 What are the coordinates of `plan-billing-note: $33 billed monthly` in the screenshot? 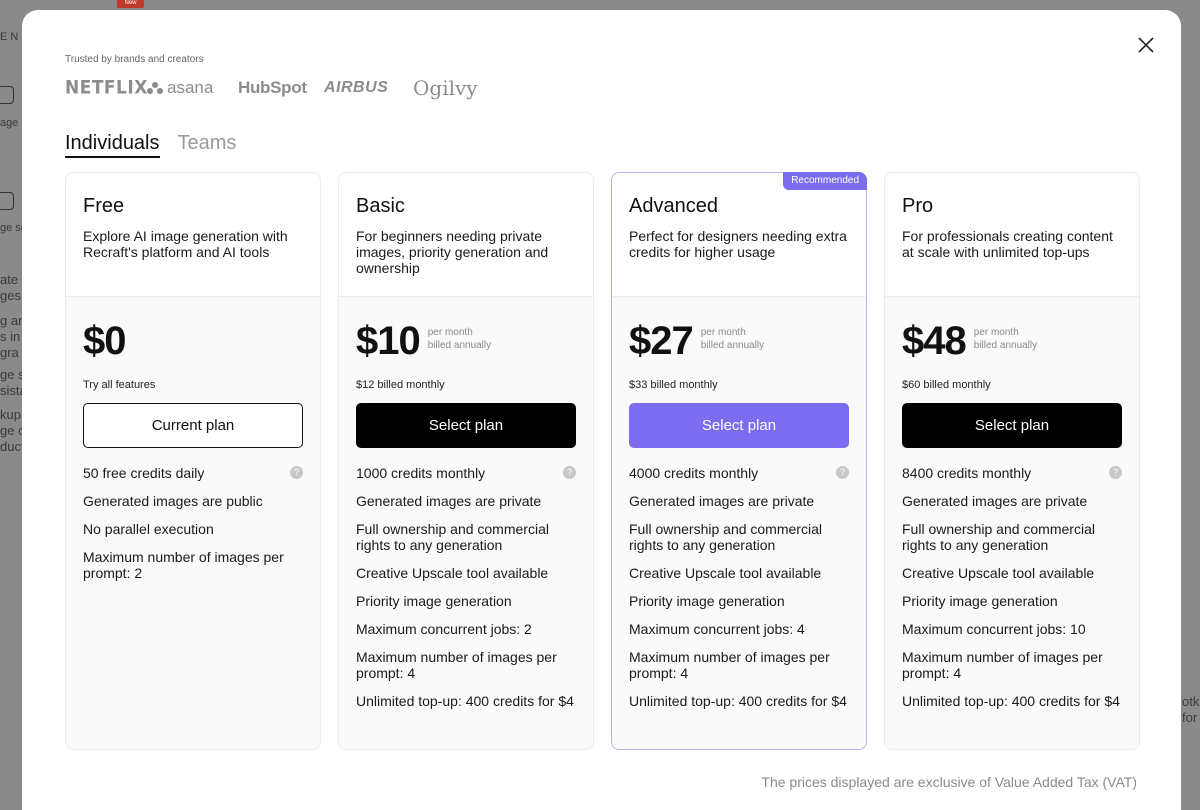 It's located at (673, 385).